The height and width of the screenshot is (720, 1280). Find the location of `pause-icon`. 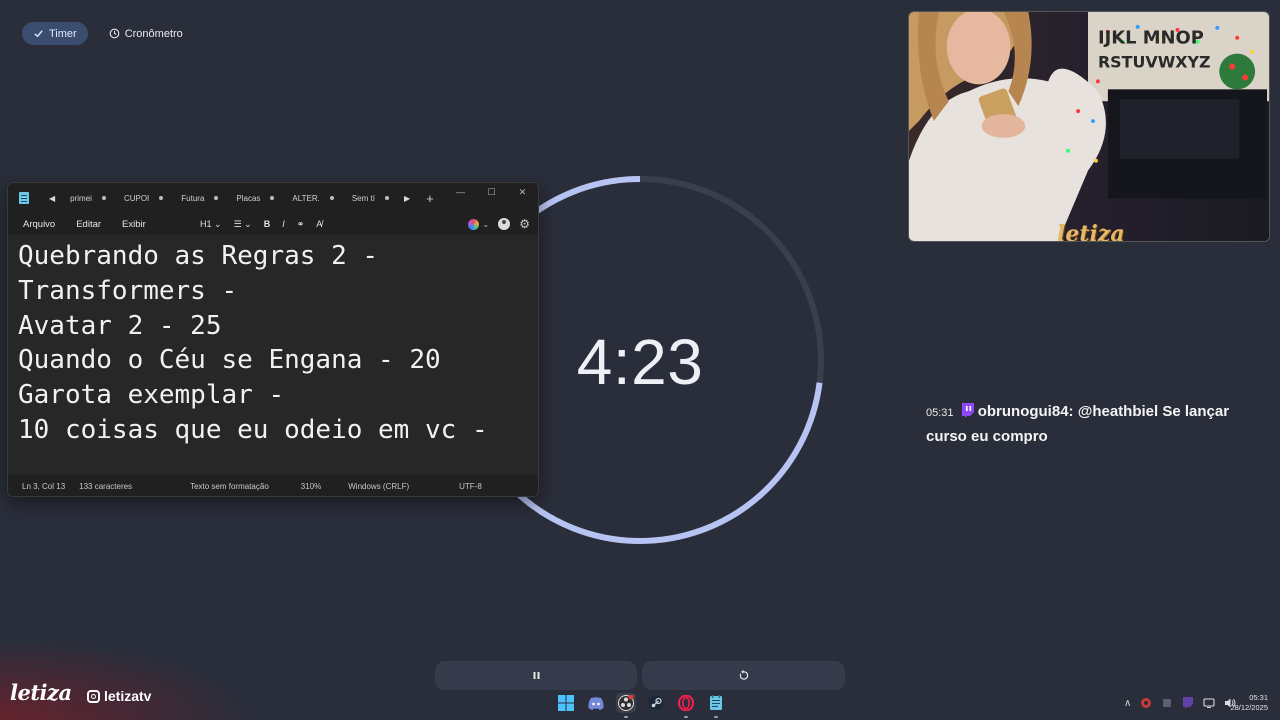

pause-icon is located at coordinates (536, 675).